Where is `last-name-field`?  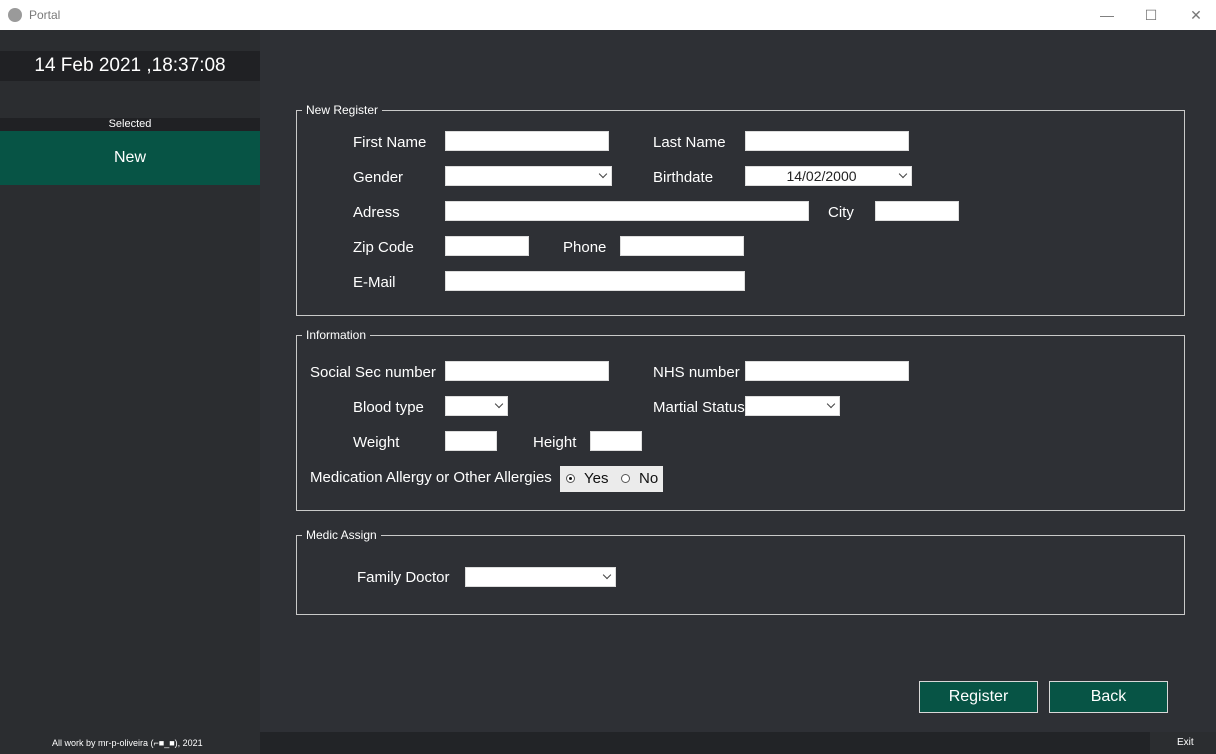 last-name-field is located at coordinates (827, 141).